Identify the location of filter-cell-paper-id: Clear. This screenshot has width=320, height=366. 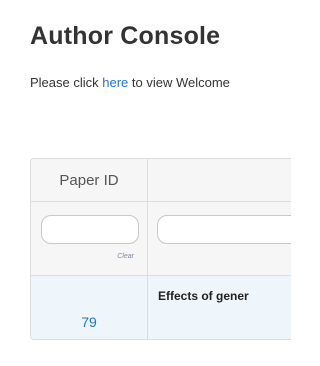
(89, 238).